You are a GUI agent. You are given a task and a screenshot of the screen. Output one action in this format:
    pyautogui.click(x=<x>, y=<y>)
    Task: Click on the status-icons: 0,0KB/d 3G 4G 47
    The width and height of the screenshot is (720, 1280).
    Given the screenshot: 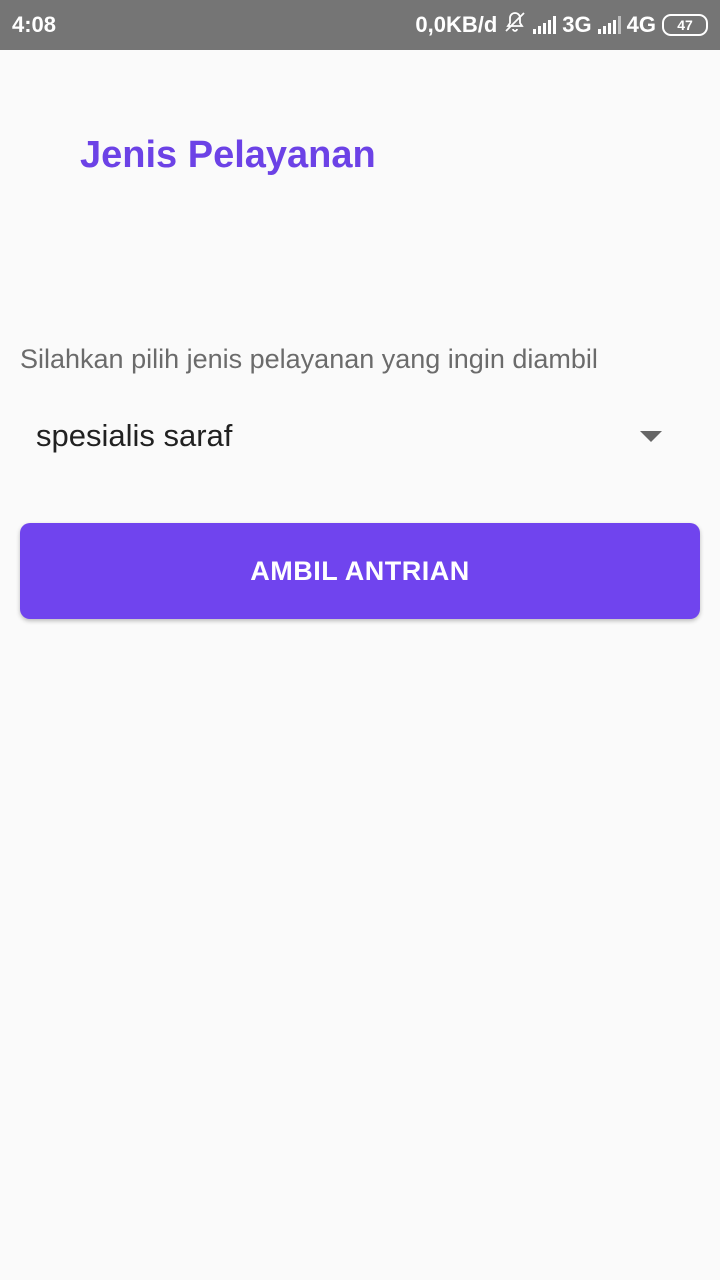 What is the action you would take?
    pyautogui.click(x=561, y=25)
    